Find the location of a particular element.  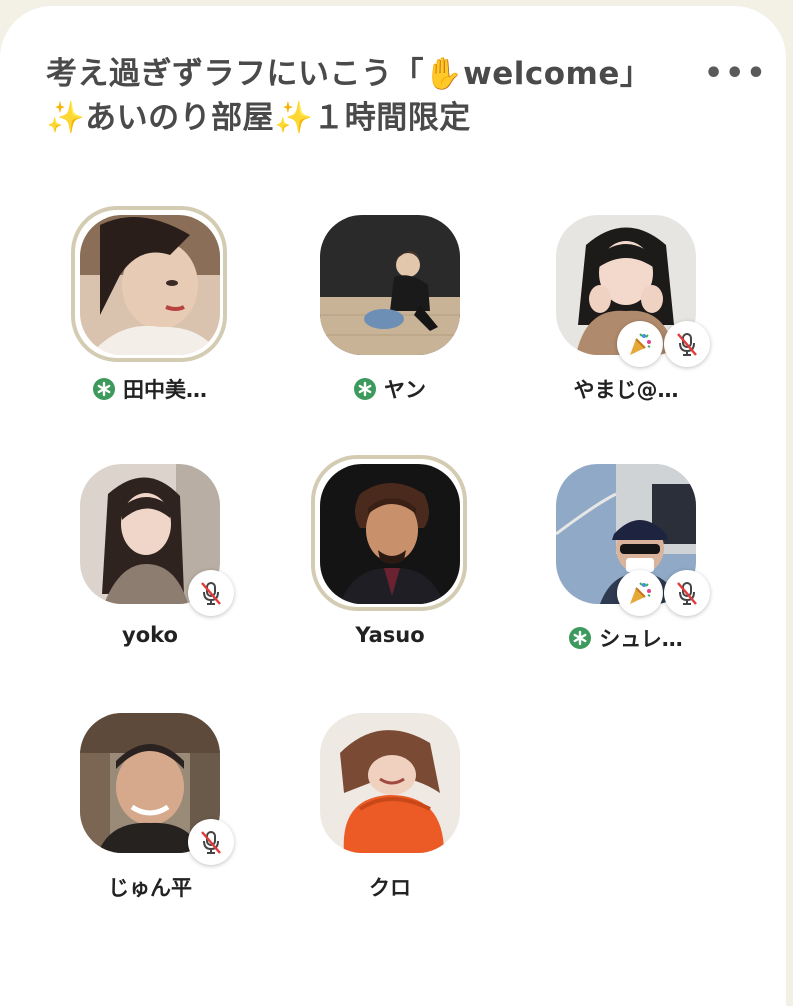

speaker-name-row: じゅん平 is located at coordinates (150, 887).